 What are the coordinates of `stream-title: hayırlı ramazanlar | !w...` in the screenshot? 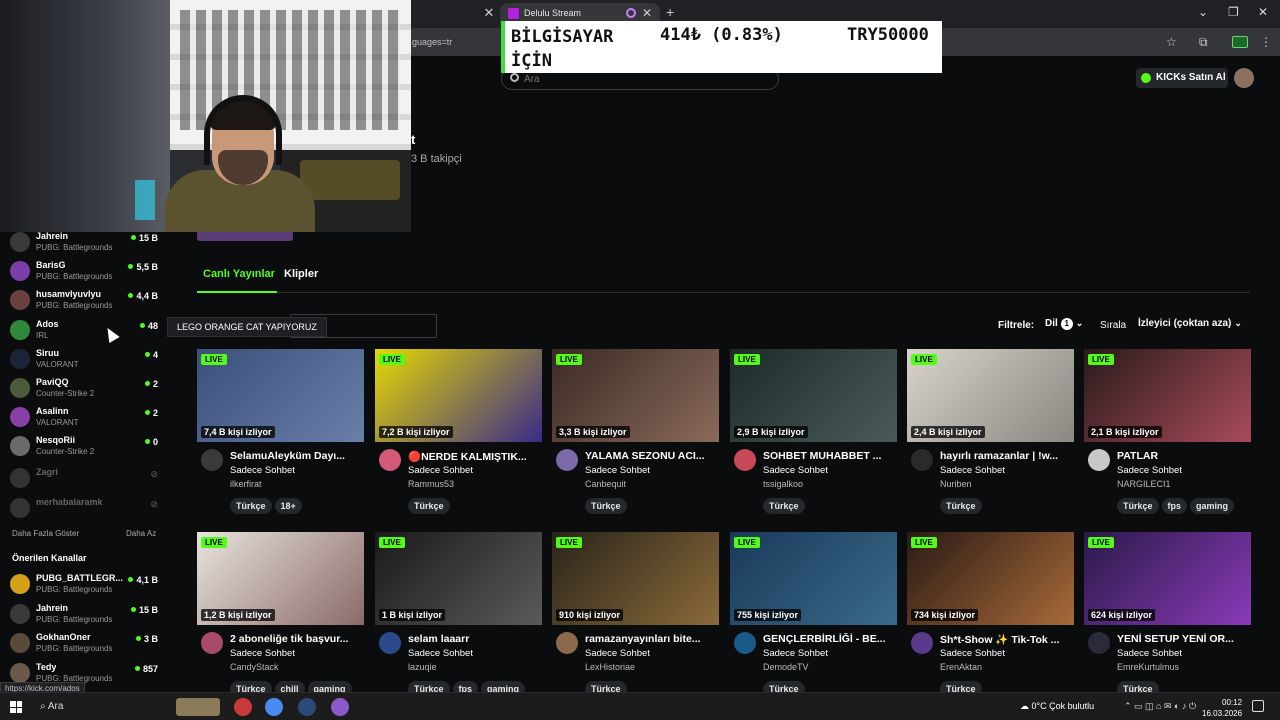 It's located at (1006, 456).